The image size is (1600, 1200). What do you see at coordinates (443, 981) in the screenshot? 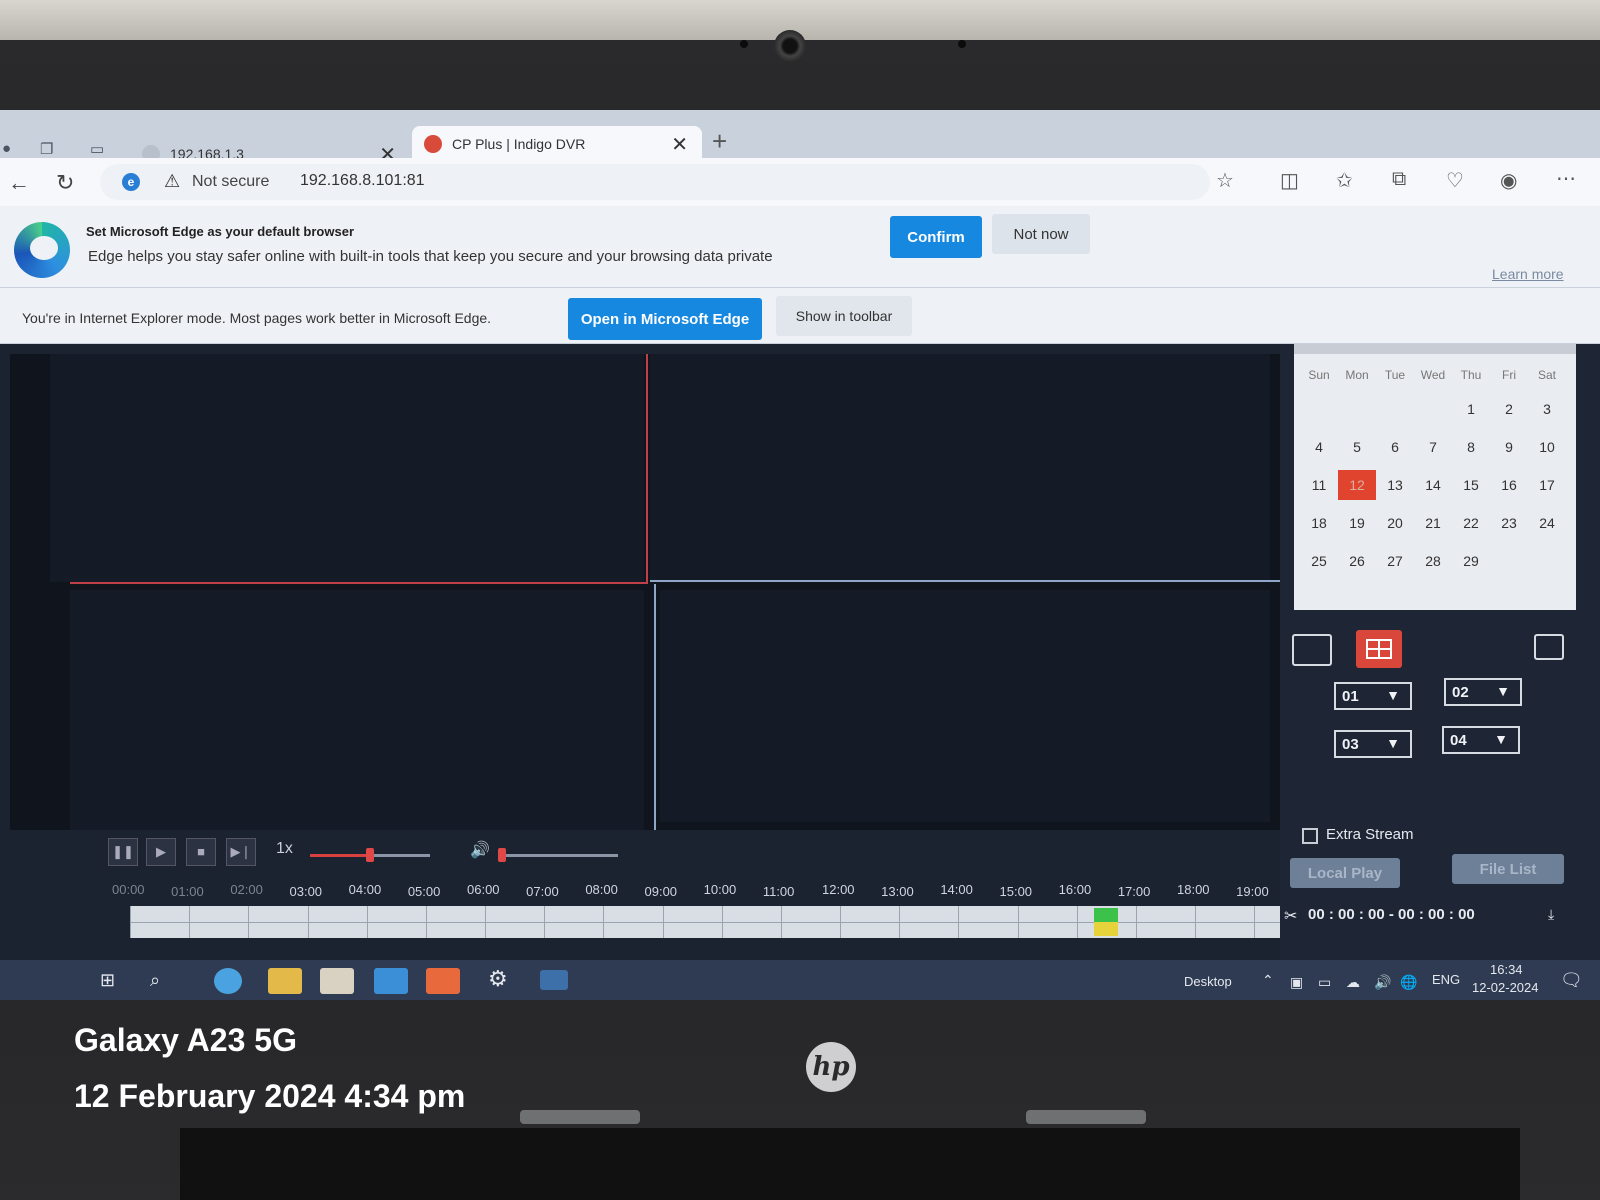
I see `app-icon` at bounding box center [443, 981].